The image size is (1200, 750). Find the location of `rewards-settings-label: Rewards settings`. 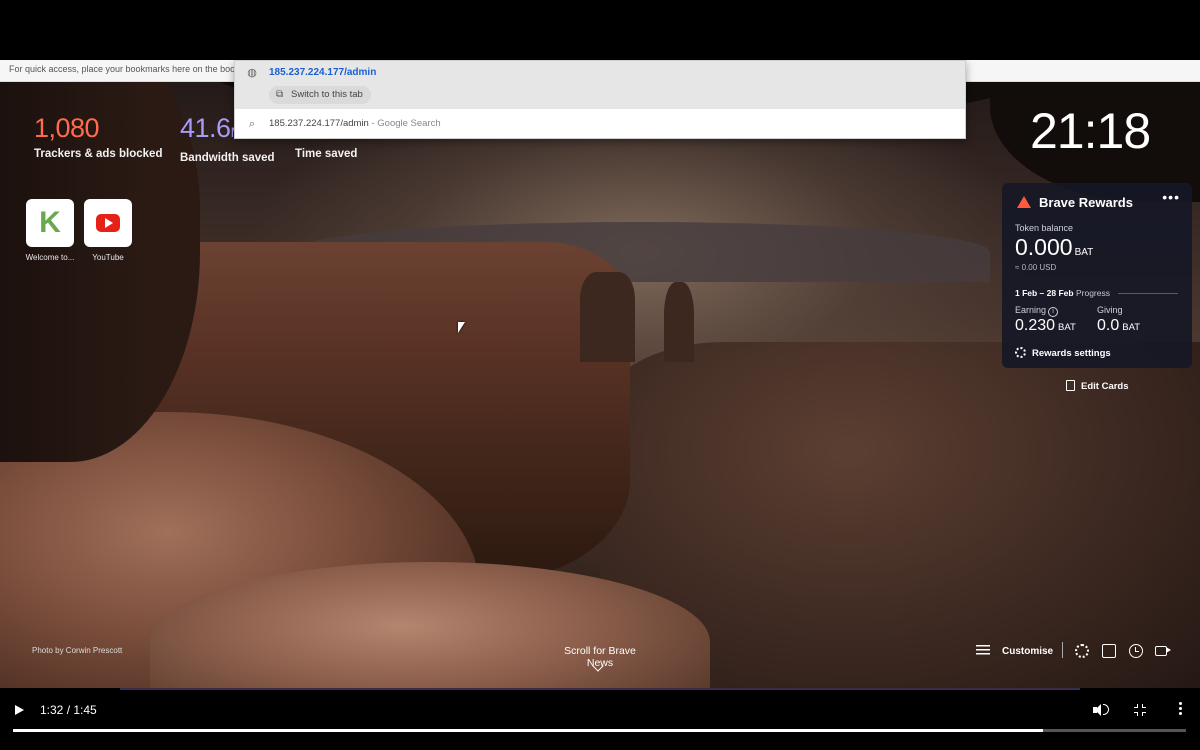

rewards-settings-label: Rewards settings is located at coordinates (1071, 353).